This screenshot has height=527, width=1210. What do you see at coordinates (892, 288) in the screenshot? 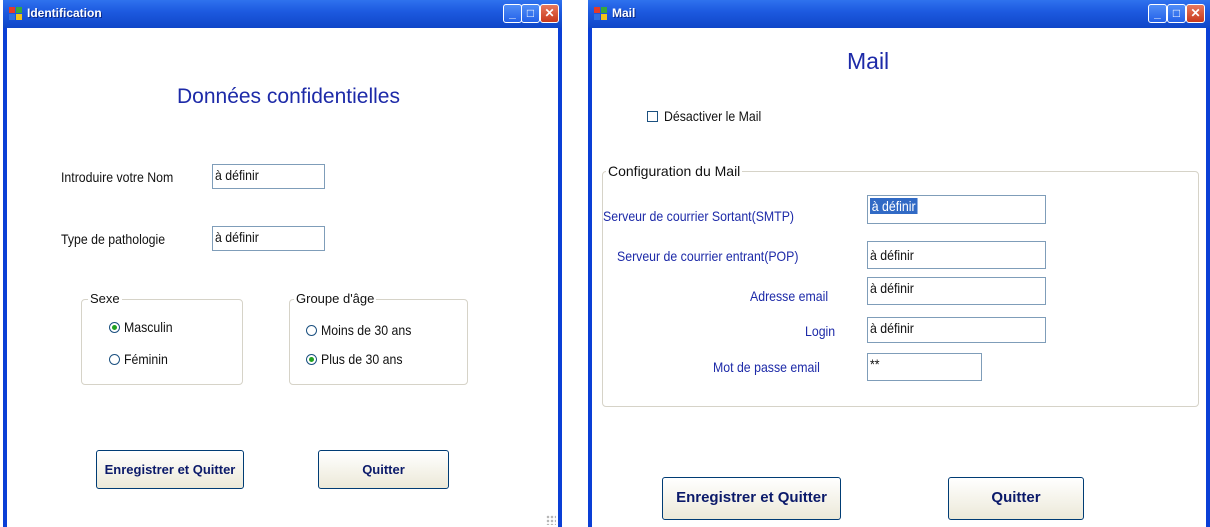
I see `email-input-value: à définir` at bounding box center [892, 288].